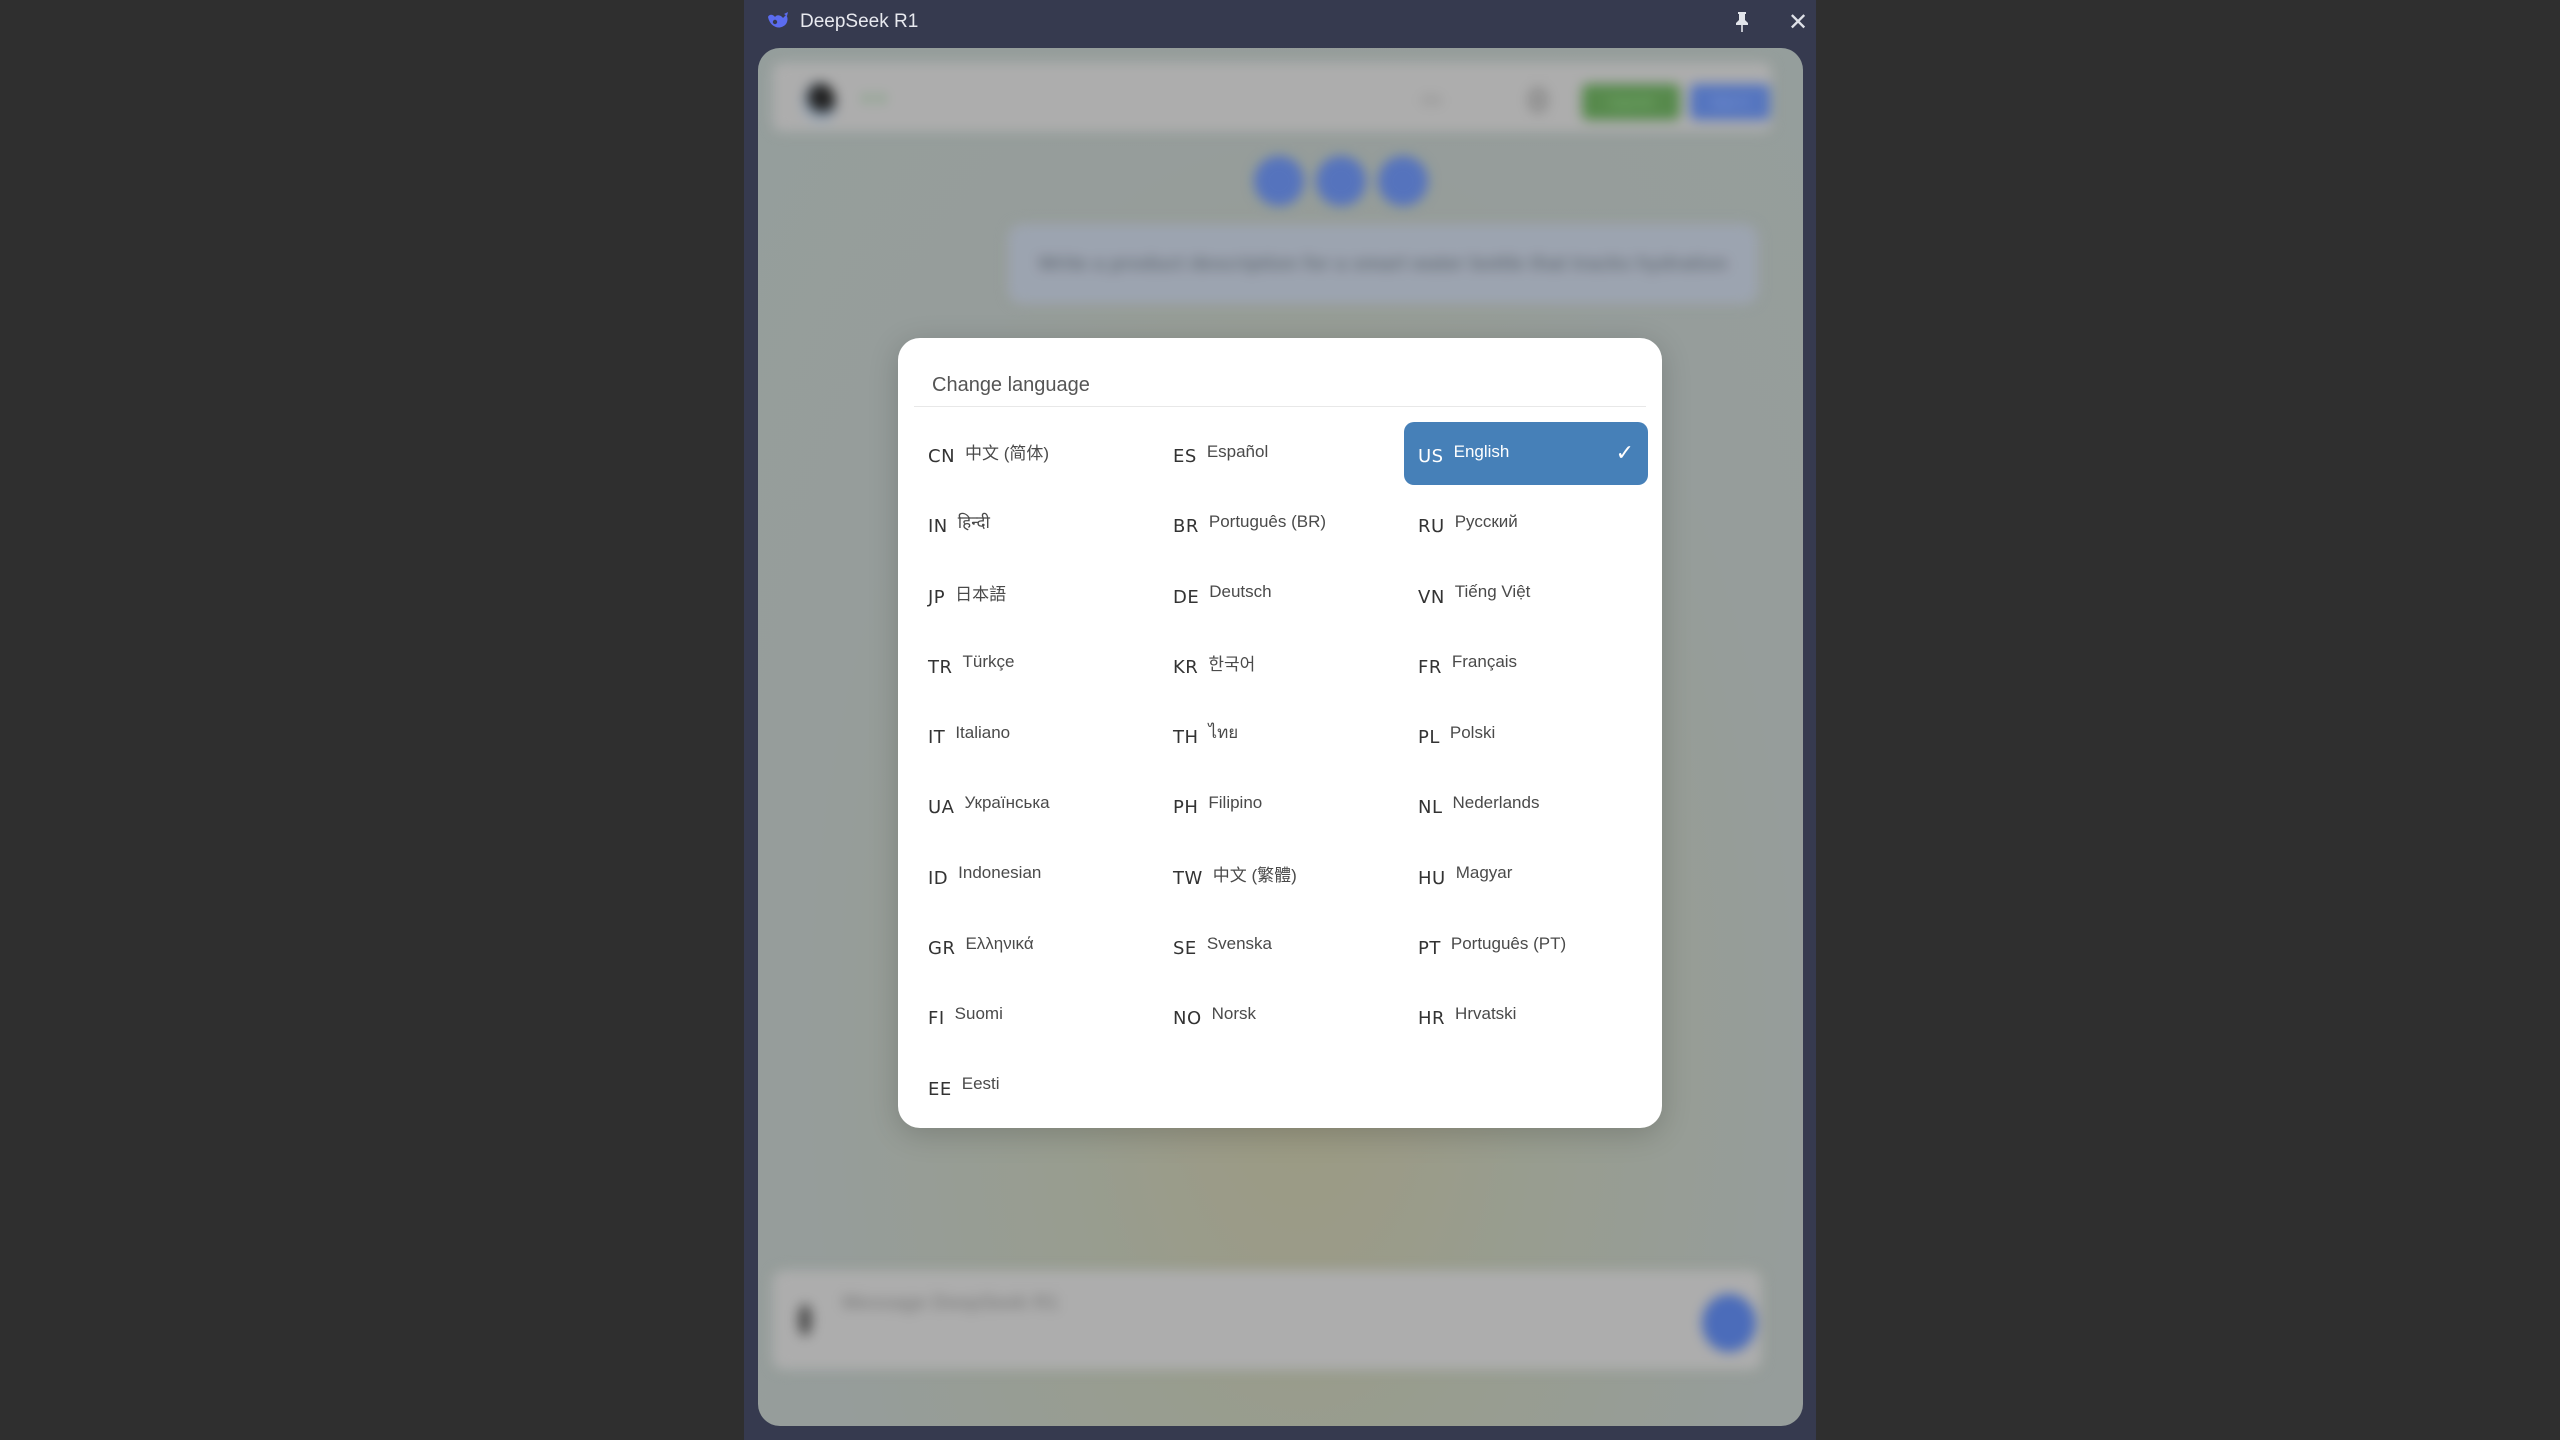 This screenshot has height=1440, width=2560. Describe the element at coordinates (1486, 521) in the screenshot. I see `language-name: Русский` at that location.